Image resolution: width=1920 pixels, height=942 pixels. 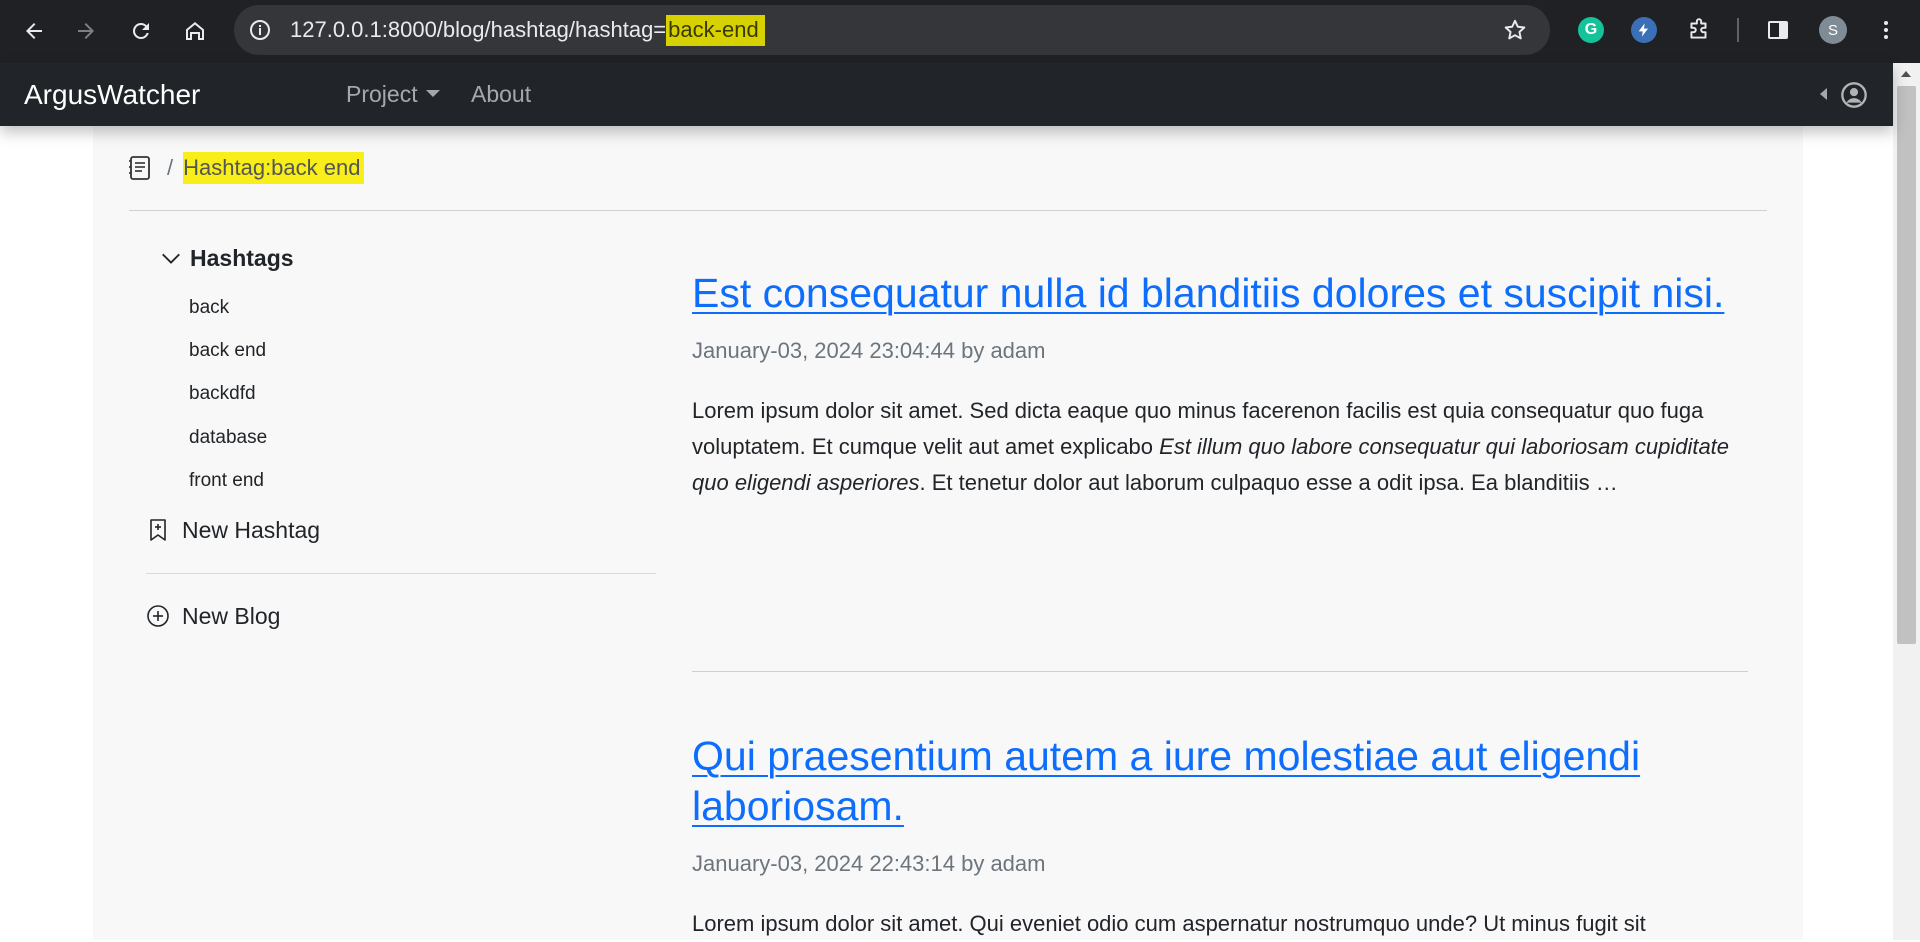 I want to click on breadcrumb-current-label: Hashtag:back end, so click(x=274, y=168).